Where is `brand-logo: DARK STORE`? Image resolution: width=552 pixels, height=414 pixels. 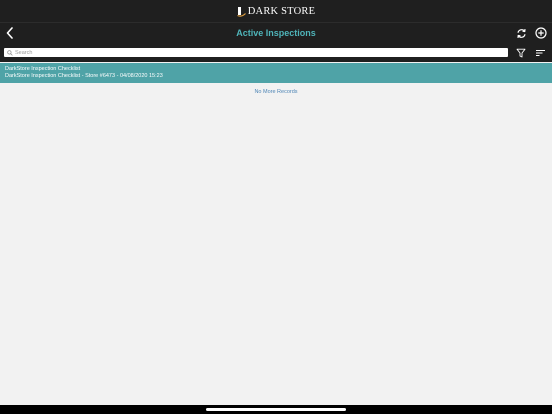
brand-logo: DARK STORE is located at coordinates (276, 11).